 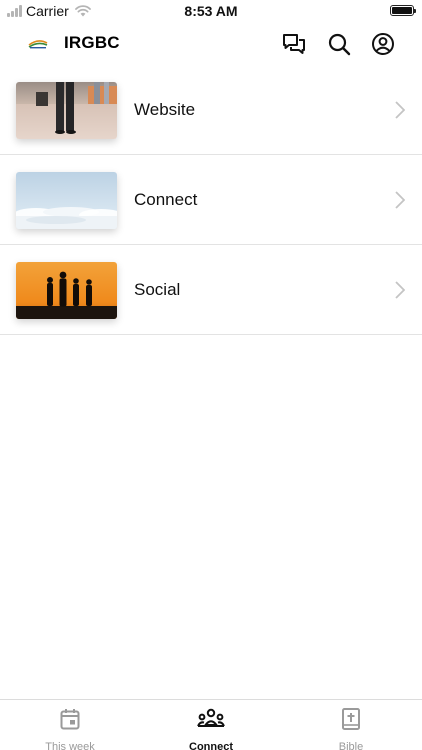 I want to click on tab-label: This week, so click(x=70, y=745).